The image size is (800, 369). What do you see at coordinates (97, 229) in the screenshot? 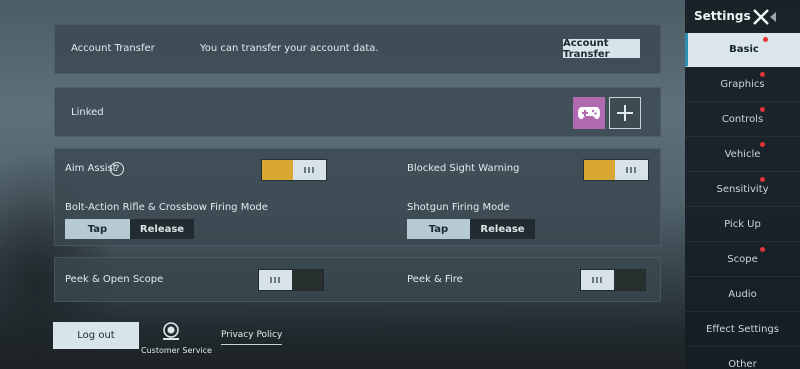
I see `bolt-action-tap-option: Tap` at bounding box center [97, 229].